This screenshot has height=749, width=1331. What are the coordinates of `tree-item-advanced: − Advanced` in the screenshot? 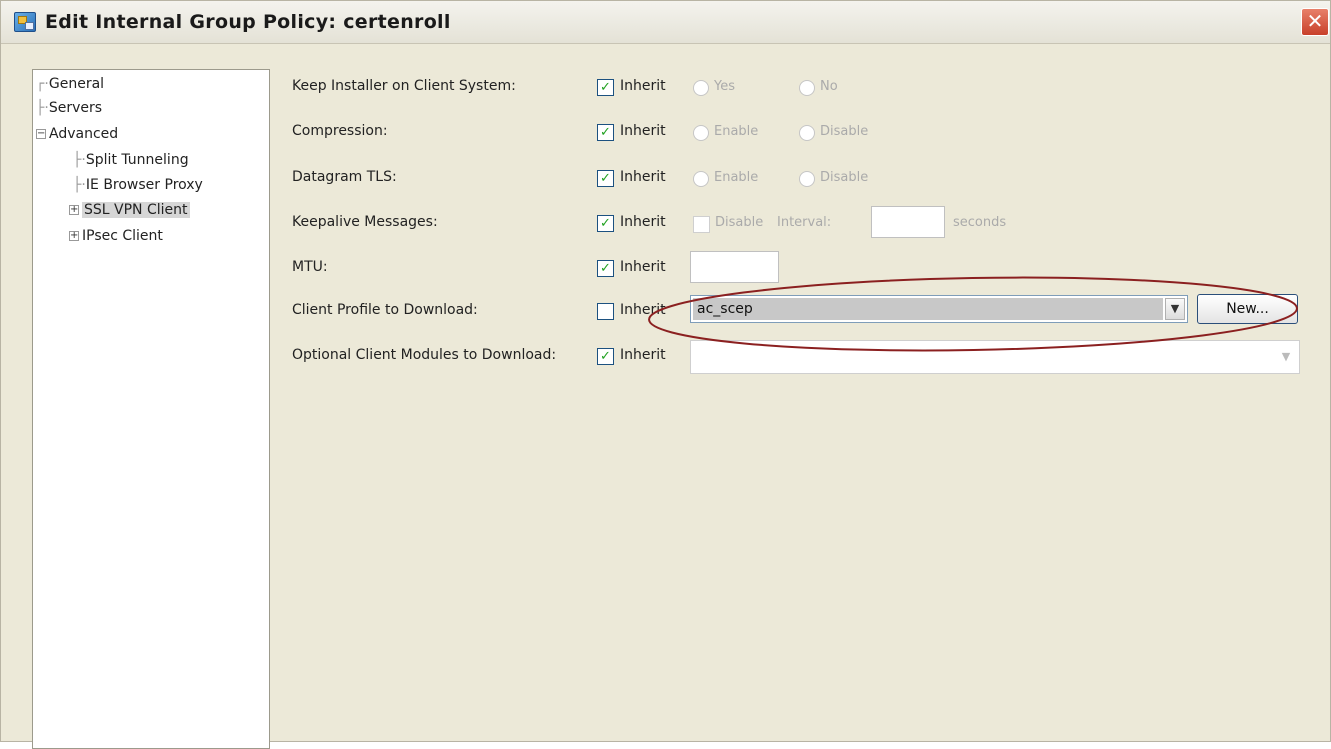 It's located at (77, 134).